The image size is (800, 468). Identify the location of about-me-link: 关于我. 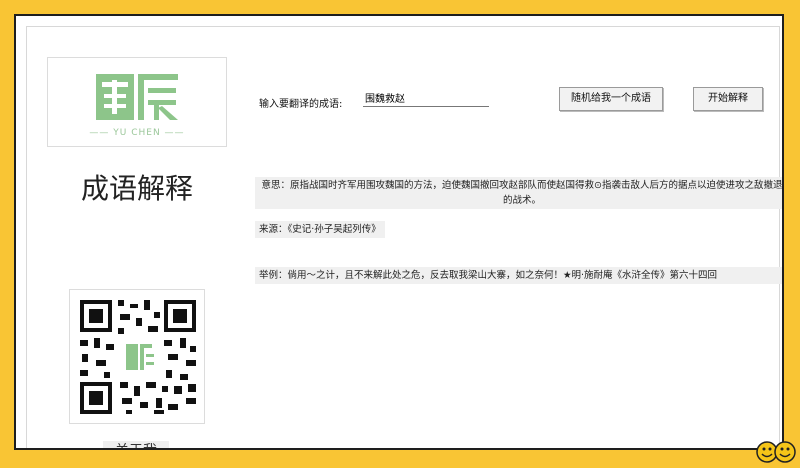
(136, 444).